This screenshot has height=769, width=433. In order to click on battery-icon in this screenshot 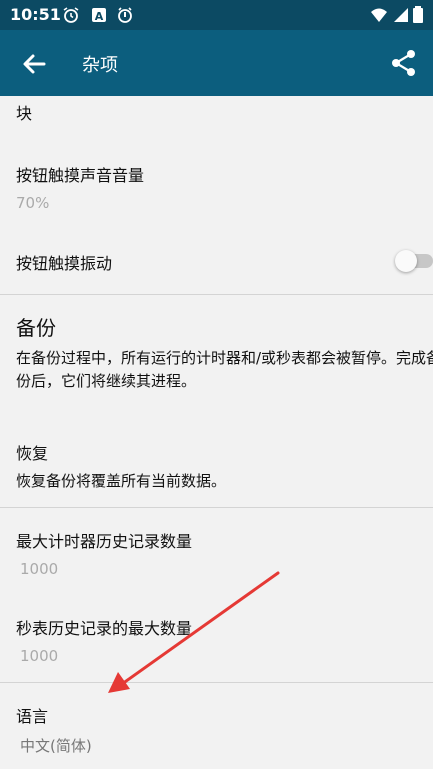, I will do `click(418, 14)`.